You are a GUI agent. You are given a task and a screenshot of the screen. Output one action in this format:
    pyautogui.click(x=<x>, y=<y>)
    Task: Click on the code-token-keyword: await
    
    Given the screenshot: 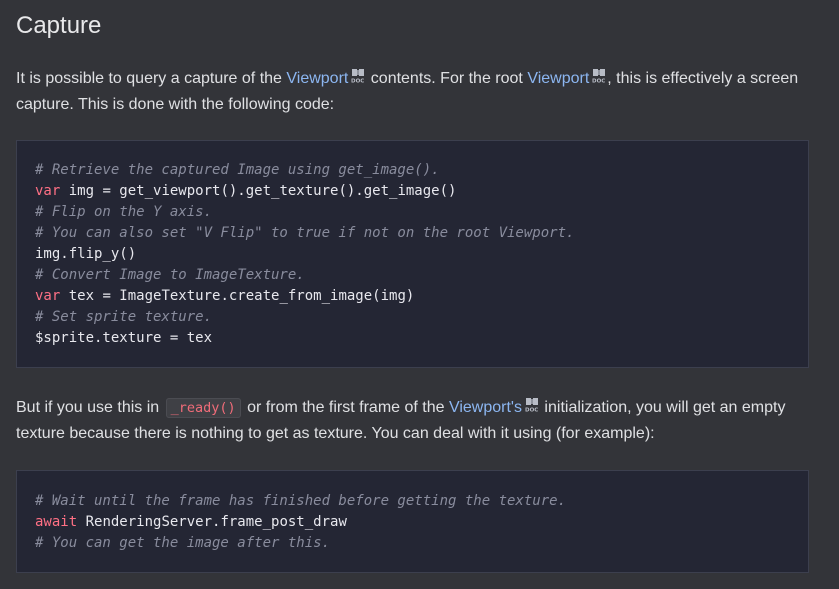 What is the action you would take?
    pyautogui.click(x=56, y=522)
    